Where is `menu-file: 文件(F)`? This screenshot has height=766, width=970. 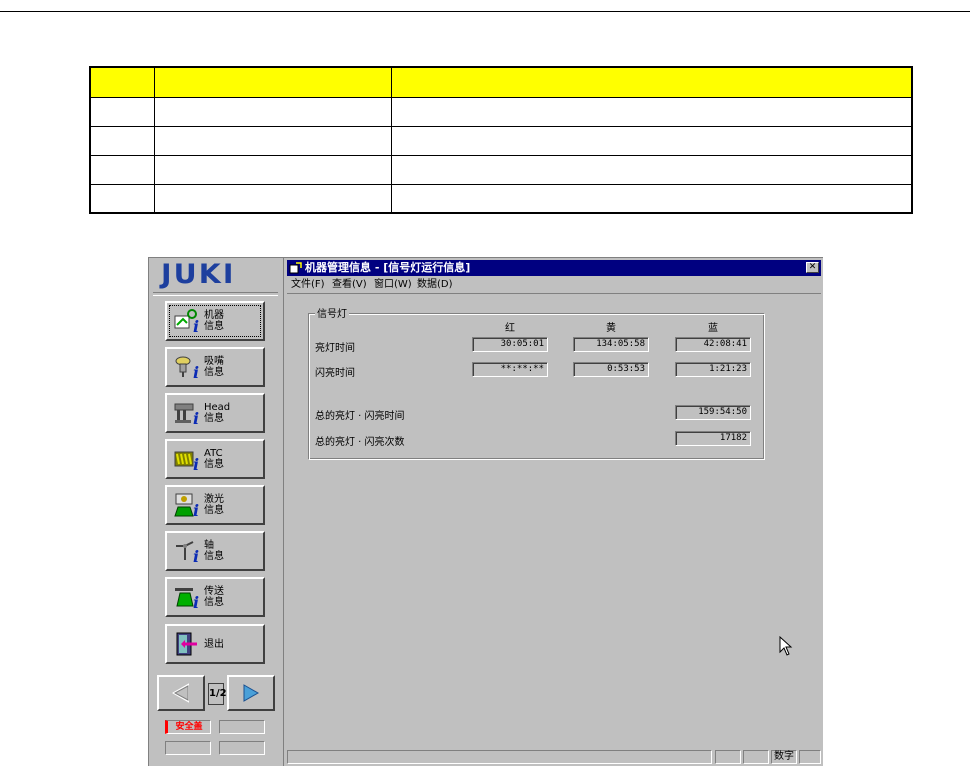
menu-file: 文件(F) is located at coordinates (308, 285).